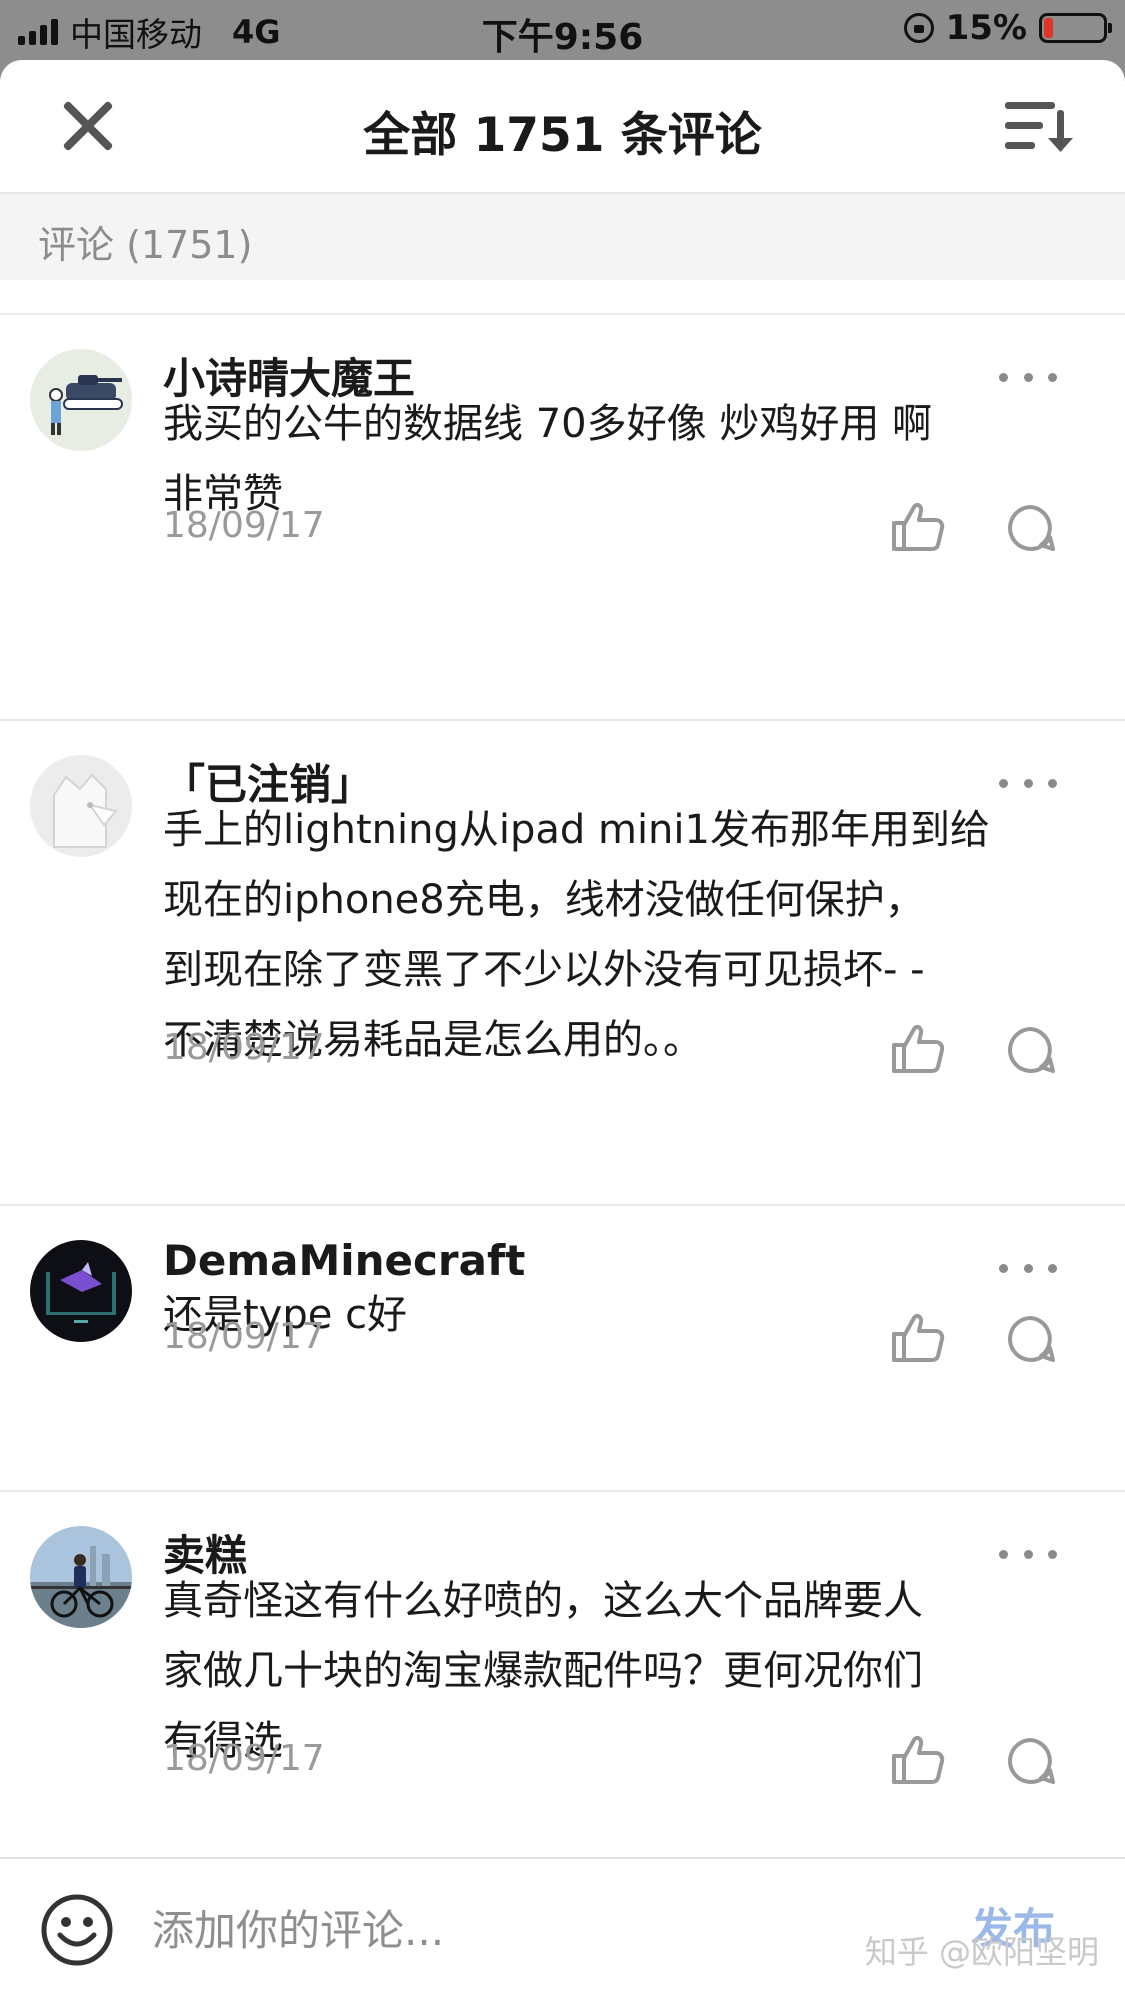 This screenshot has width=1125, height=2001. Describe the element at coordinates (145, 245) in the screenshot. I see `comment-count-label: 评论 (1751)` at that location.